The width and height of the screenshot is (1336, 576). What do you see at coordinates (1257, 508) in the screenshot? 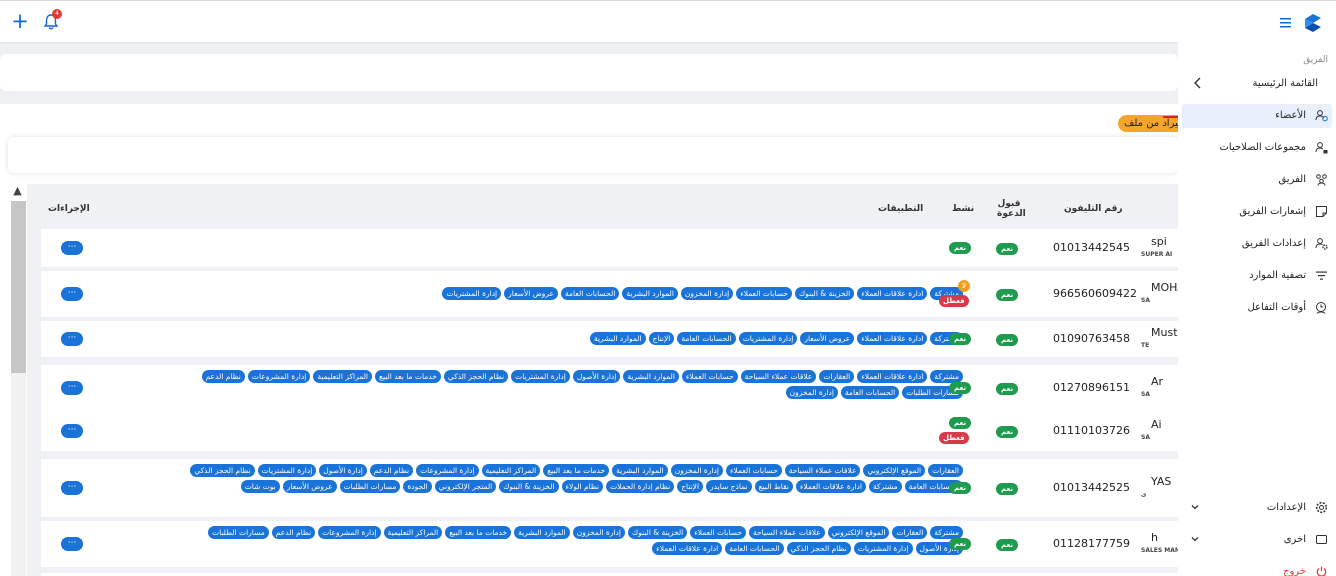
I see `sidebar-item-settings: الإعدادات` at bounding box center [1257, 508].